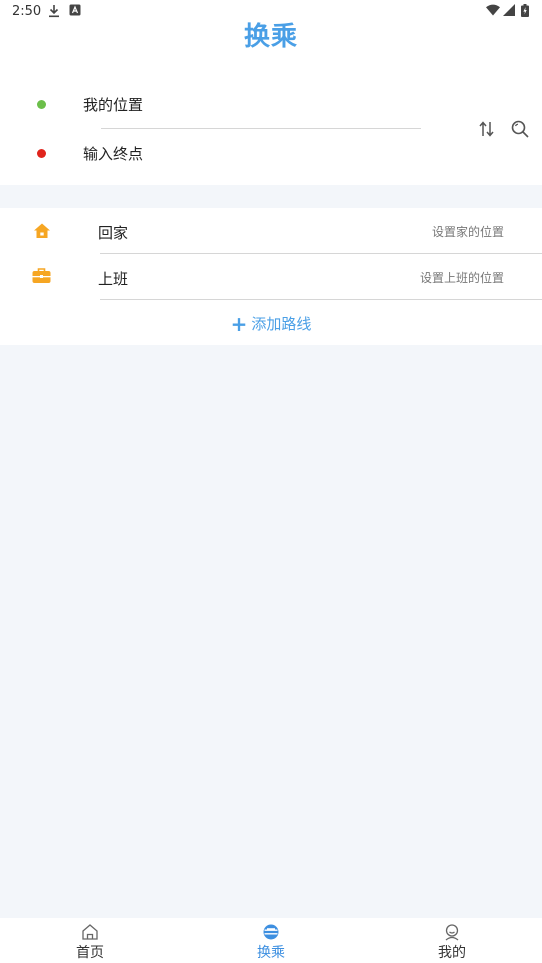 The image size is (542, 963). What do you see at coordinates (113, 279) in the screenshot?
I see `shortcut-label: 上班` at bounding box center [113, 279].